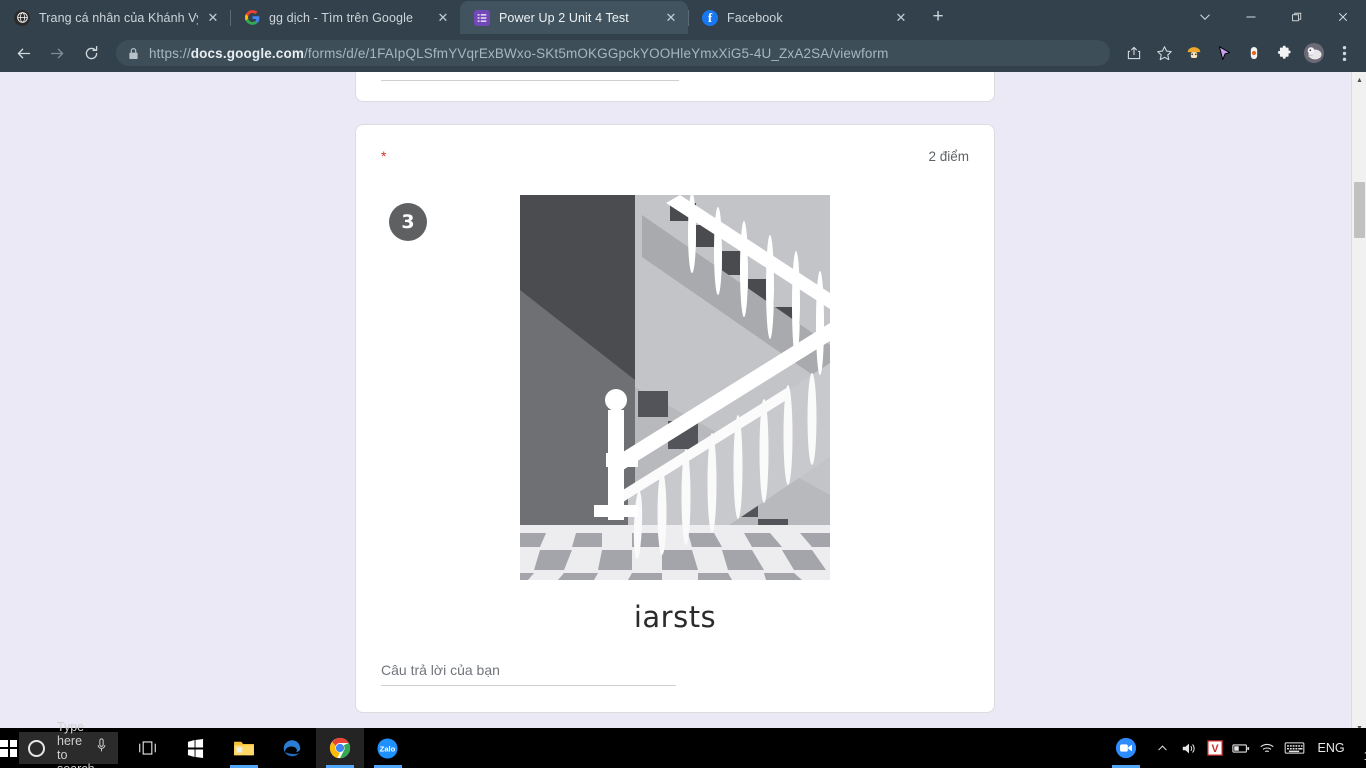 The height and width of the screenshot is (768, 1366). I want to click on puzzle-extensions-icon, so click(1284, 53).